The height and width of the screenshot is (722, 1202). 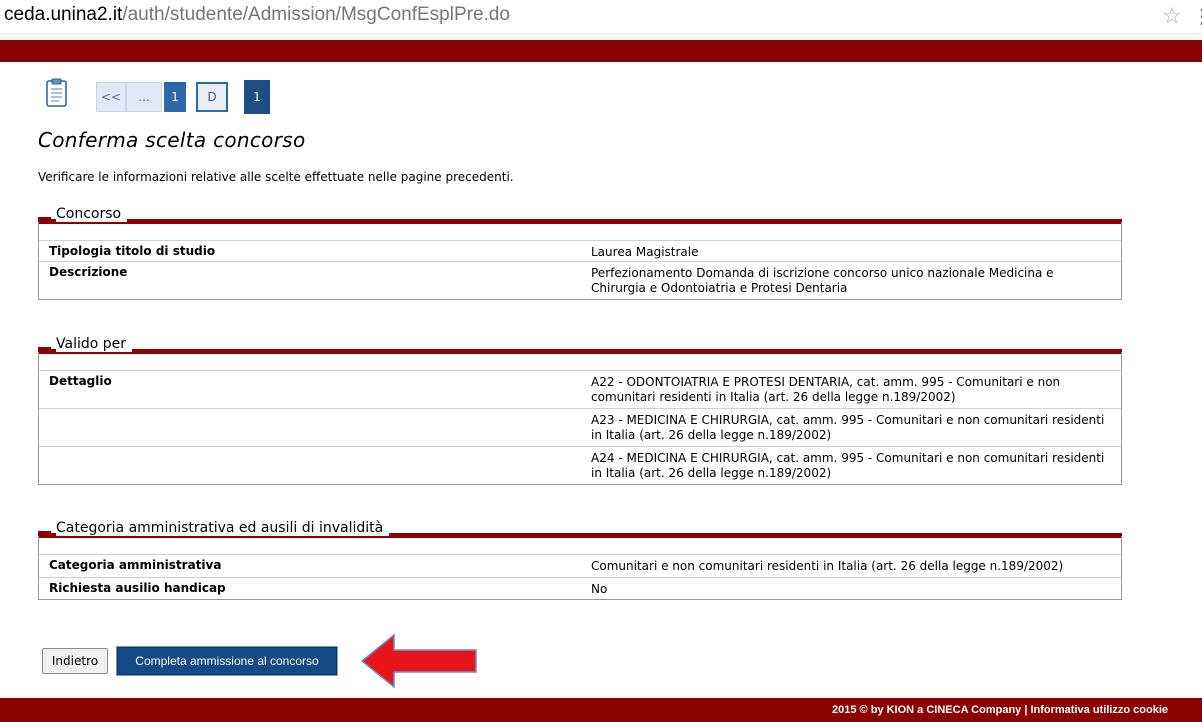 I want to click on row-label: Descrizione, so click(x=88, y=272).